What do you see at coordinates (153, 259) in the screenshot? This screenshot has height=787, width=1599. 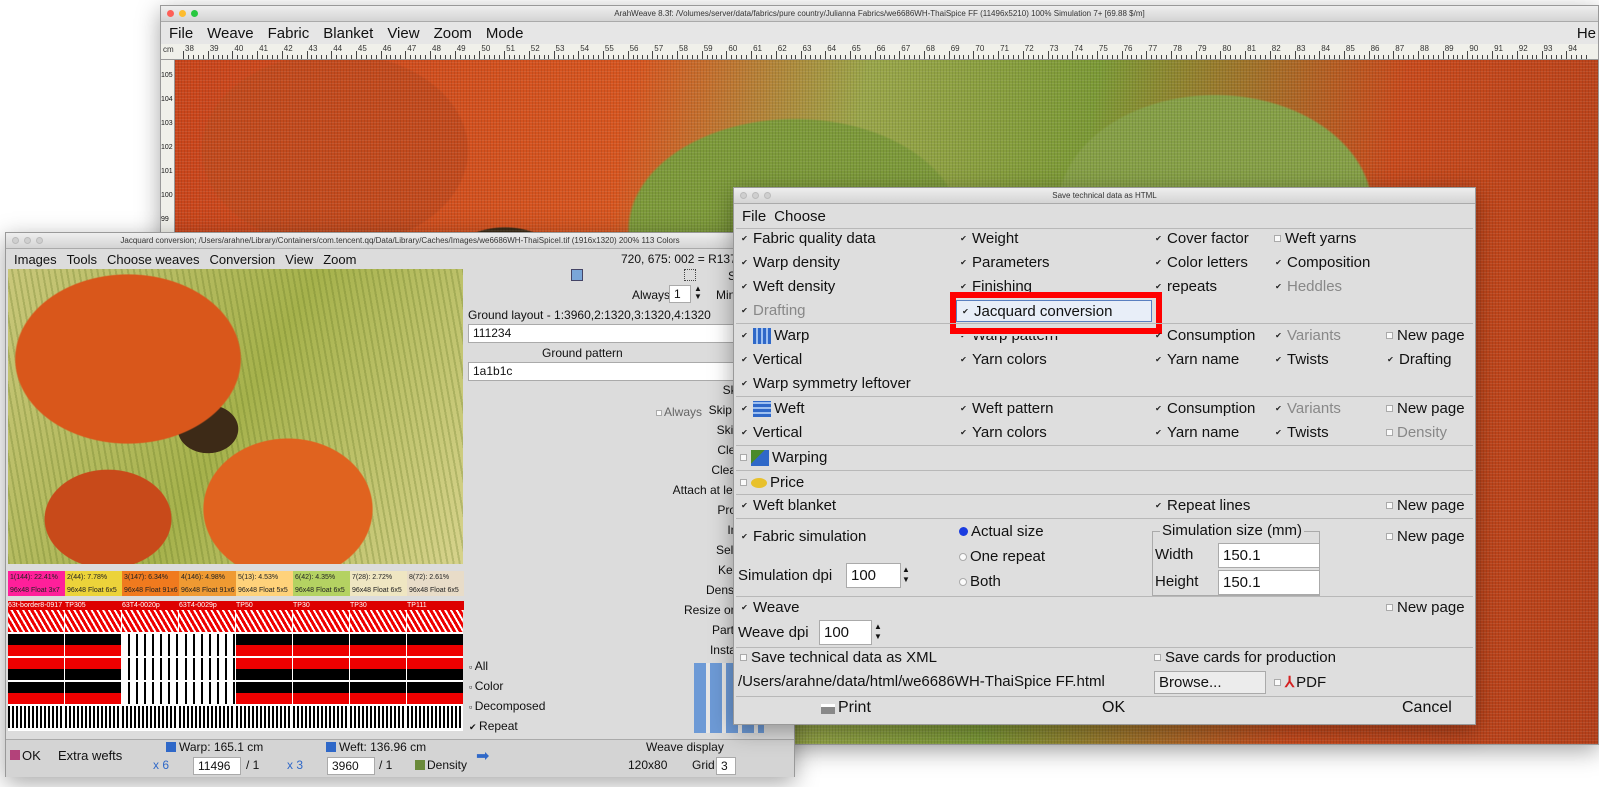 I see `menu-choose-weaves: Choose weaves` at bounding box center [153, 259].